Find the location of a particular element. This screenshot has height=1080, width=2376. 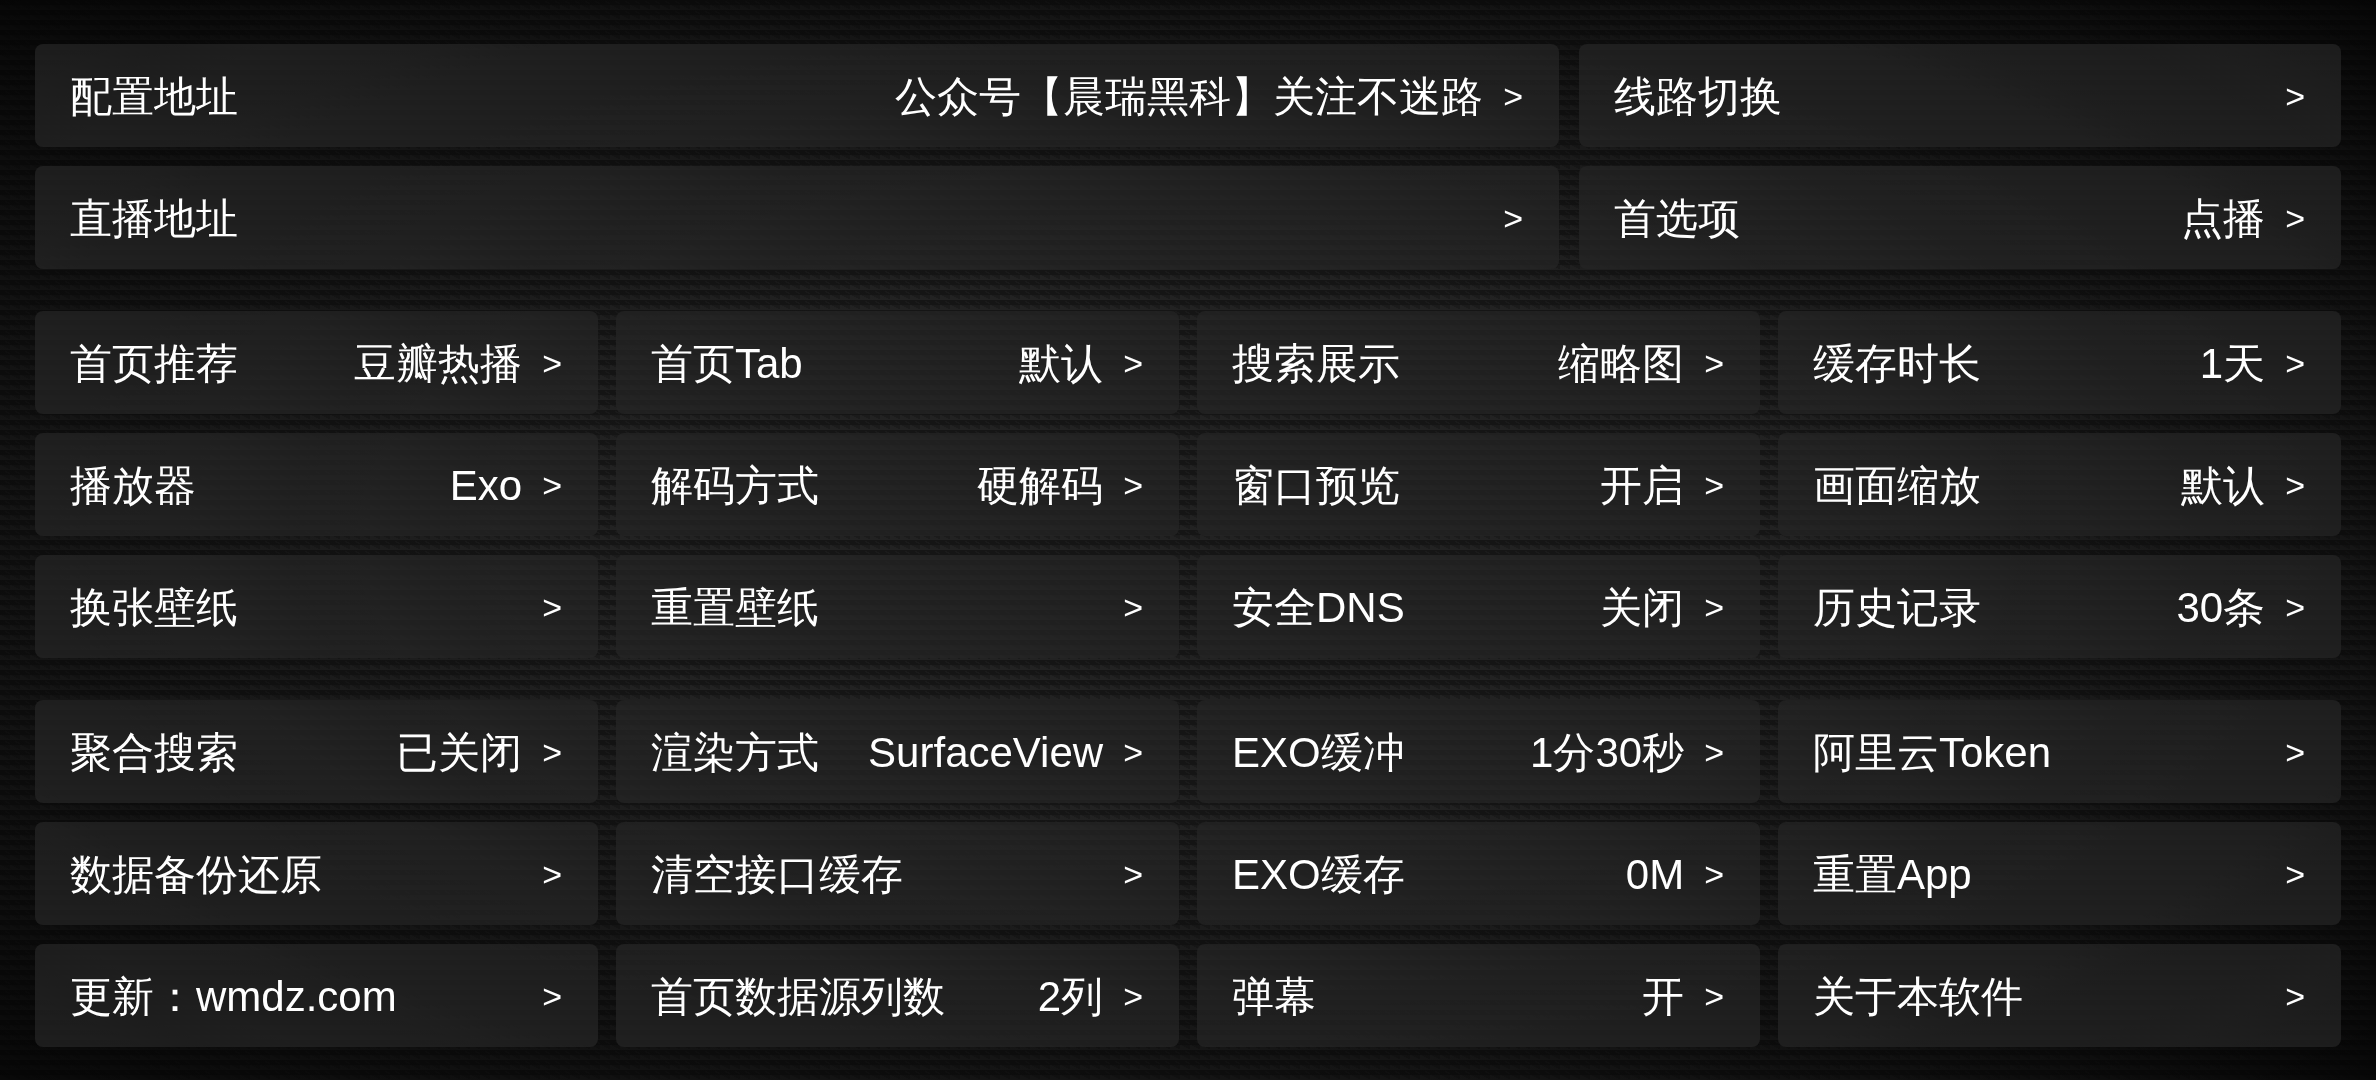

setting-label: 窗口预览 is located at coordinates (1316, 485).